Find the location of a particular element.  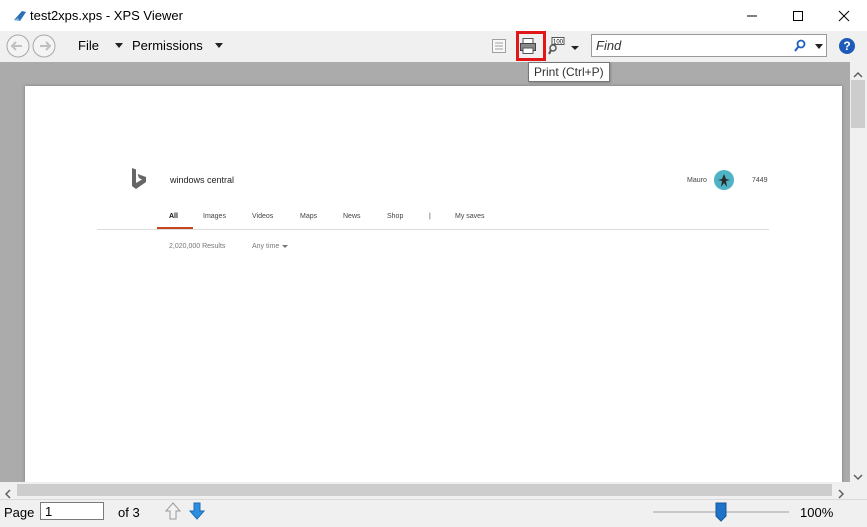

vertical-scroll-thumb is located at coordinates (858, 104).